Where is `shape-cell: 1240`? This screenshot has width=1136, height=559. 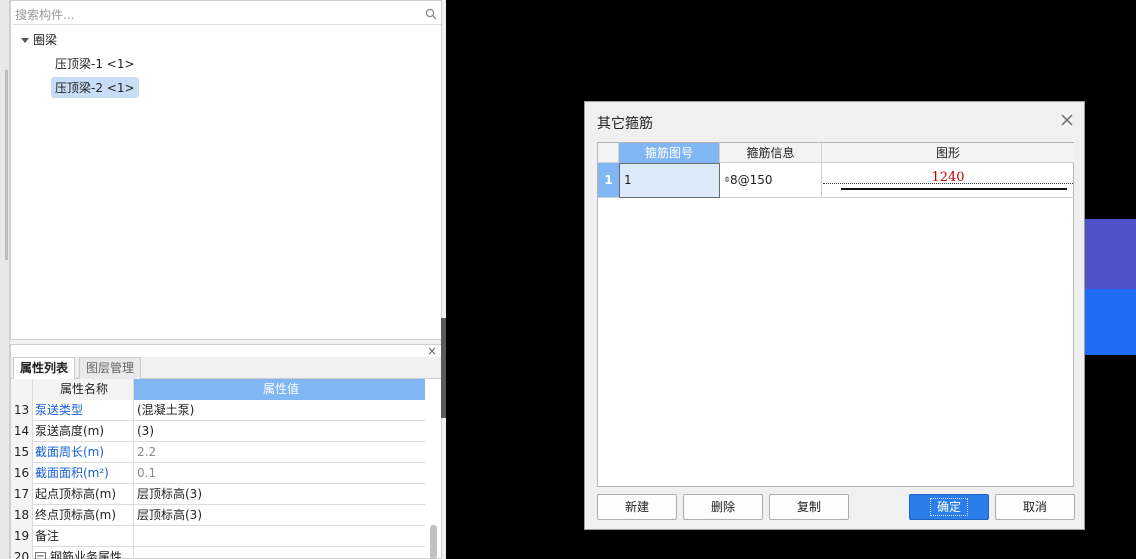
shape-cell: 1240 is located at coordinates (948, 180).